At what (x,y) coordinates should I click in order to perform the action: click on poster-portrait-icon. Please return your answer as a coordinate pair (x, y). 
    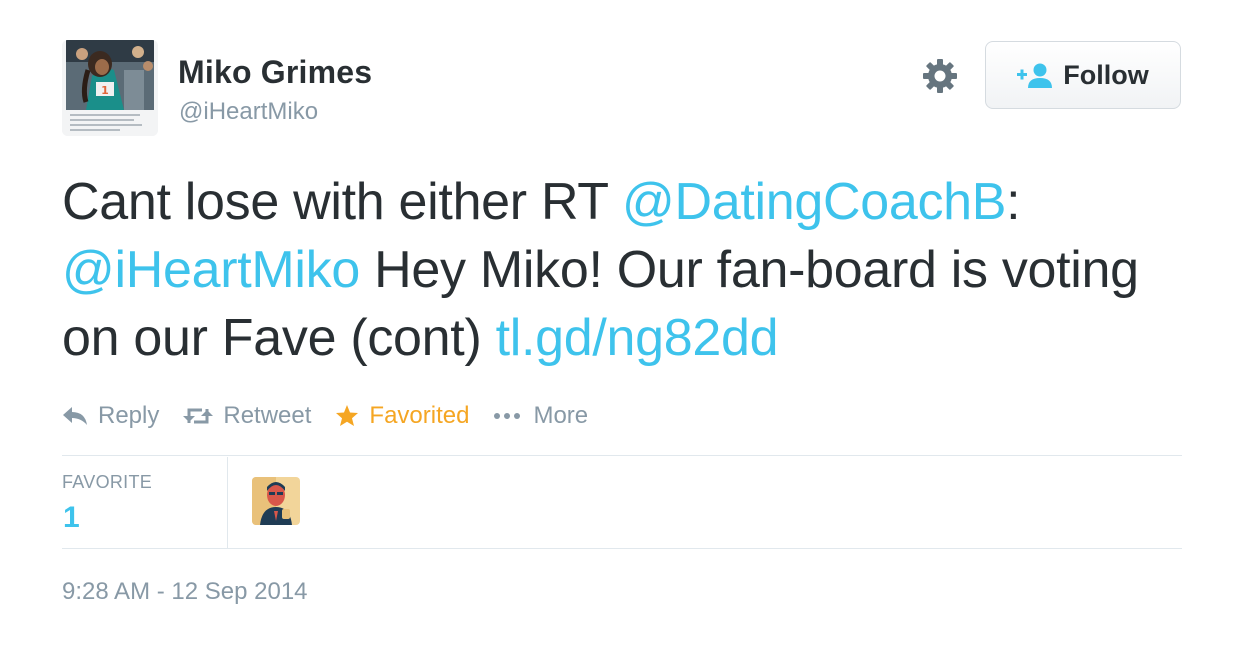
    Looking at the image, I should click on (276, 501).